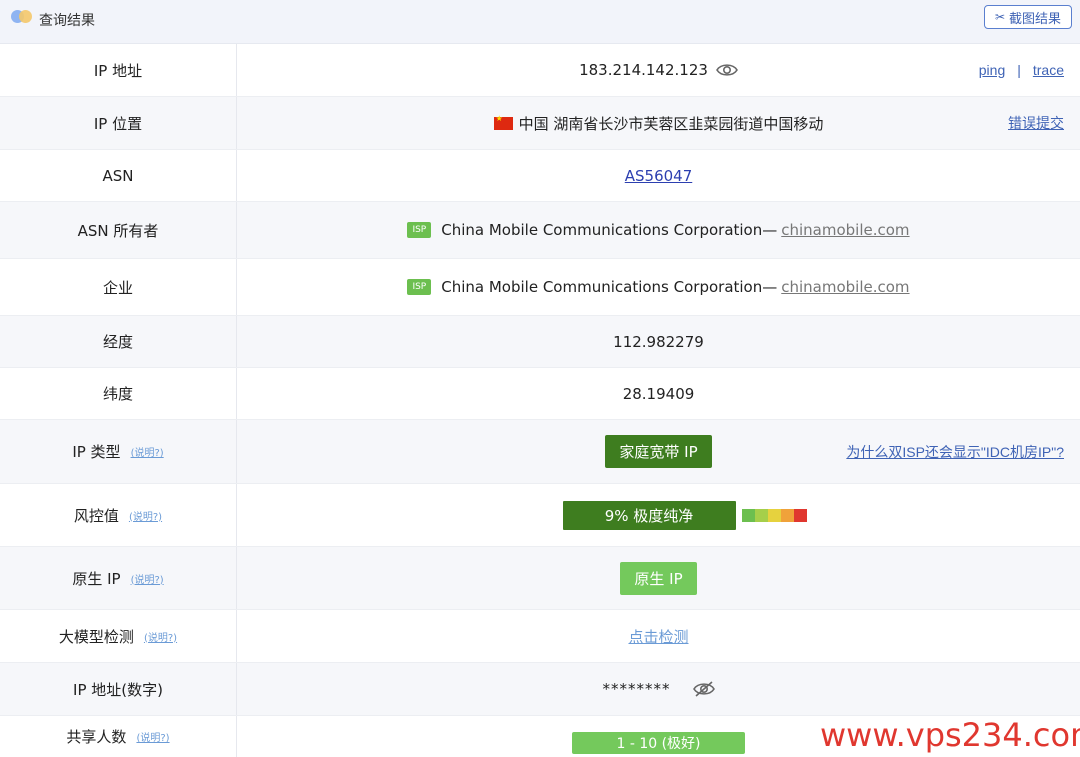 Image resolution: width=1080 pixels, height=757 pixels. What do you see at coordinates (636, 689) in the screenshot?
I see `ip-numeric-value: ********` at bounding box center [636, 689].